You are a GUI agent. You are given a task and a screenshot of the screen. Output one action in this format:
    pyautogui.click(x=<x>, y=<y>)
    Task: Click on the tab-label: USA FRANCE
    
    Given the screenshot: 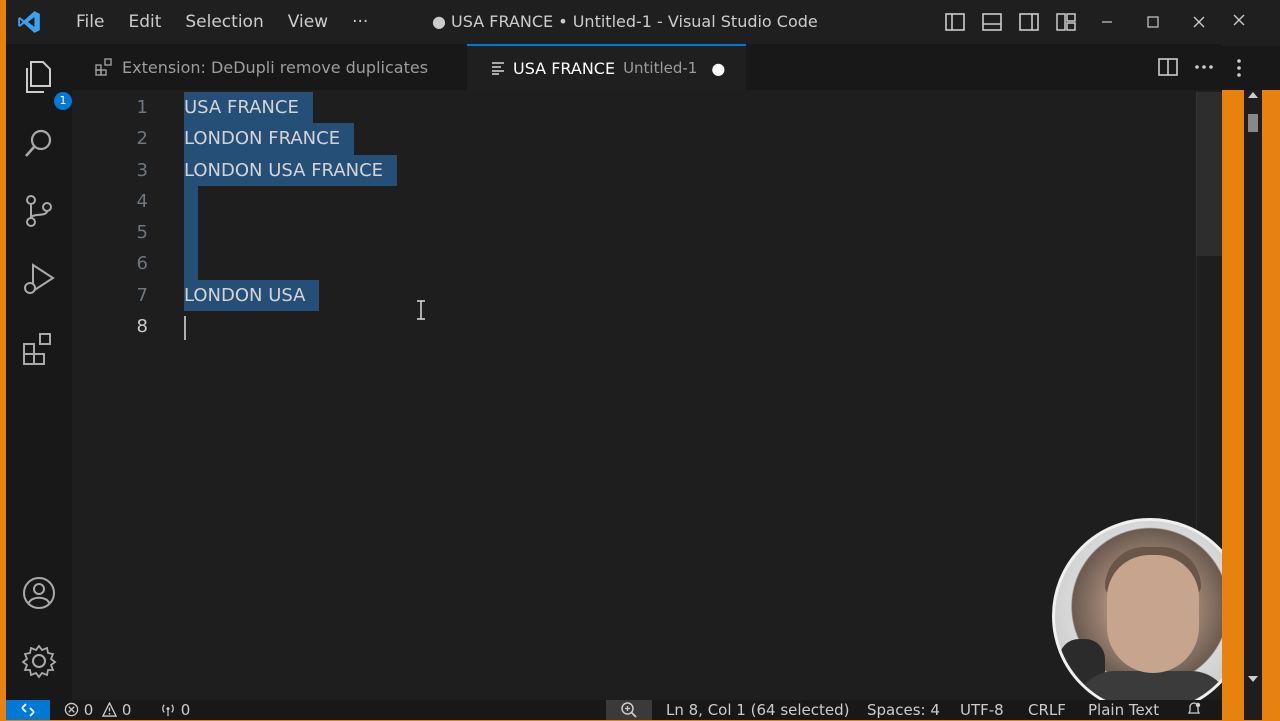 What is the action you would take?
    pyautogui.click(x=564, y=68)
    